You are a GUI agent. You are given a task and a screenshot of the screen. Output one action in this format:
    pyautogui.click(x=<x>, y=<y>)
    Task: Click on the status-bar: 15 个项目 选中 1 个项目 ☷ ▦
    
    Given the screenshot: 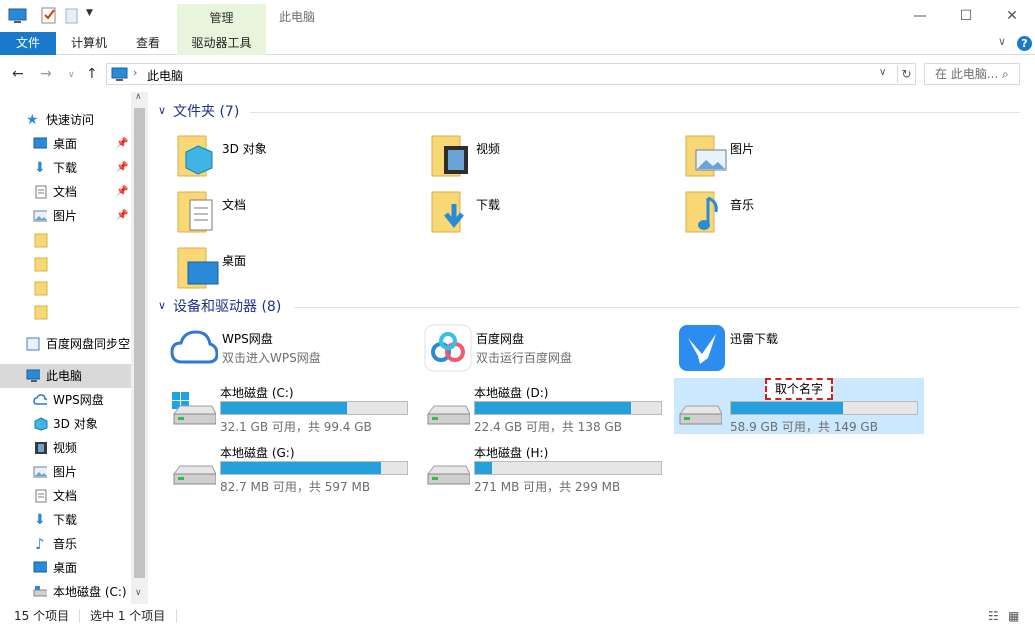 What is the action you would take?
    pyautogui.click(x=517, y=616)
    